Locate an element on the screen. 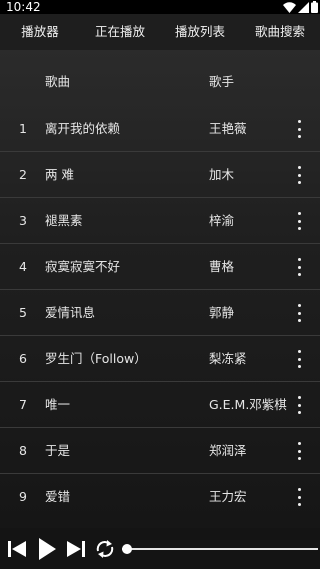 The height and width of the screenshot is (569, 320). artist-column-header: 歌手 is located at coordinates (222, 81).